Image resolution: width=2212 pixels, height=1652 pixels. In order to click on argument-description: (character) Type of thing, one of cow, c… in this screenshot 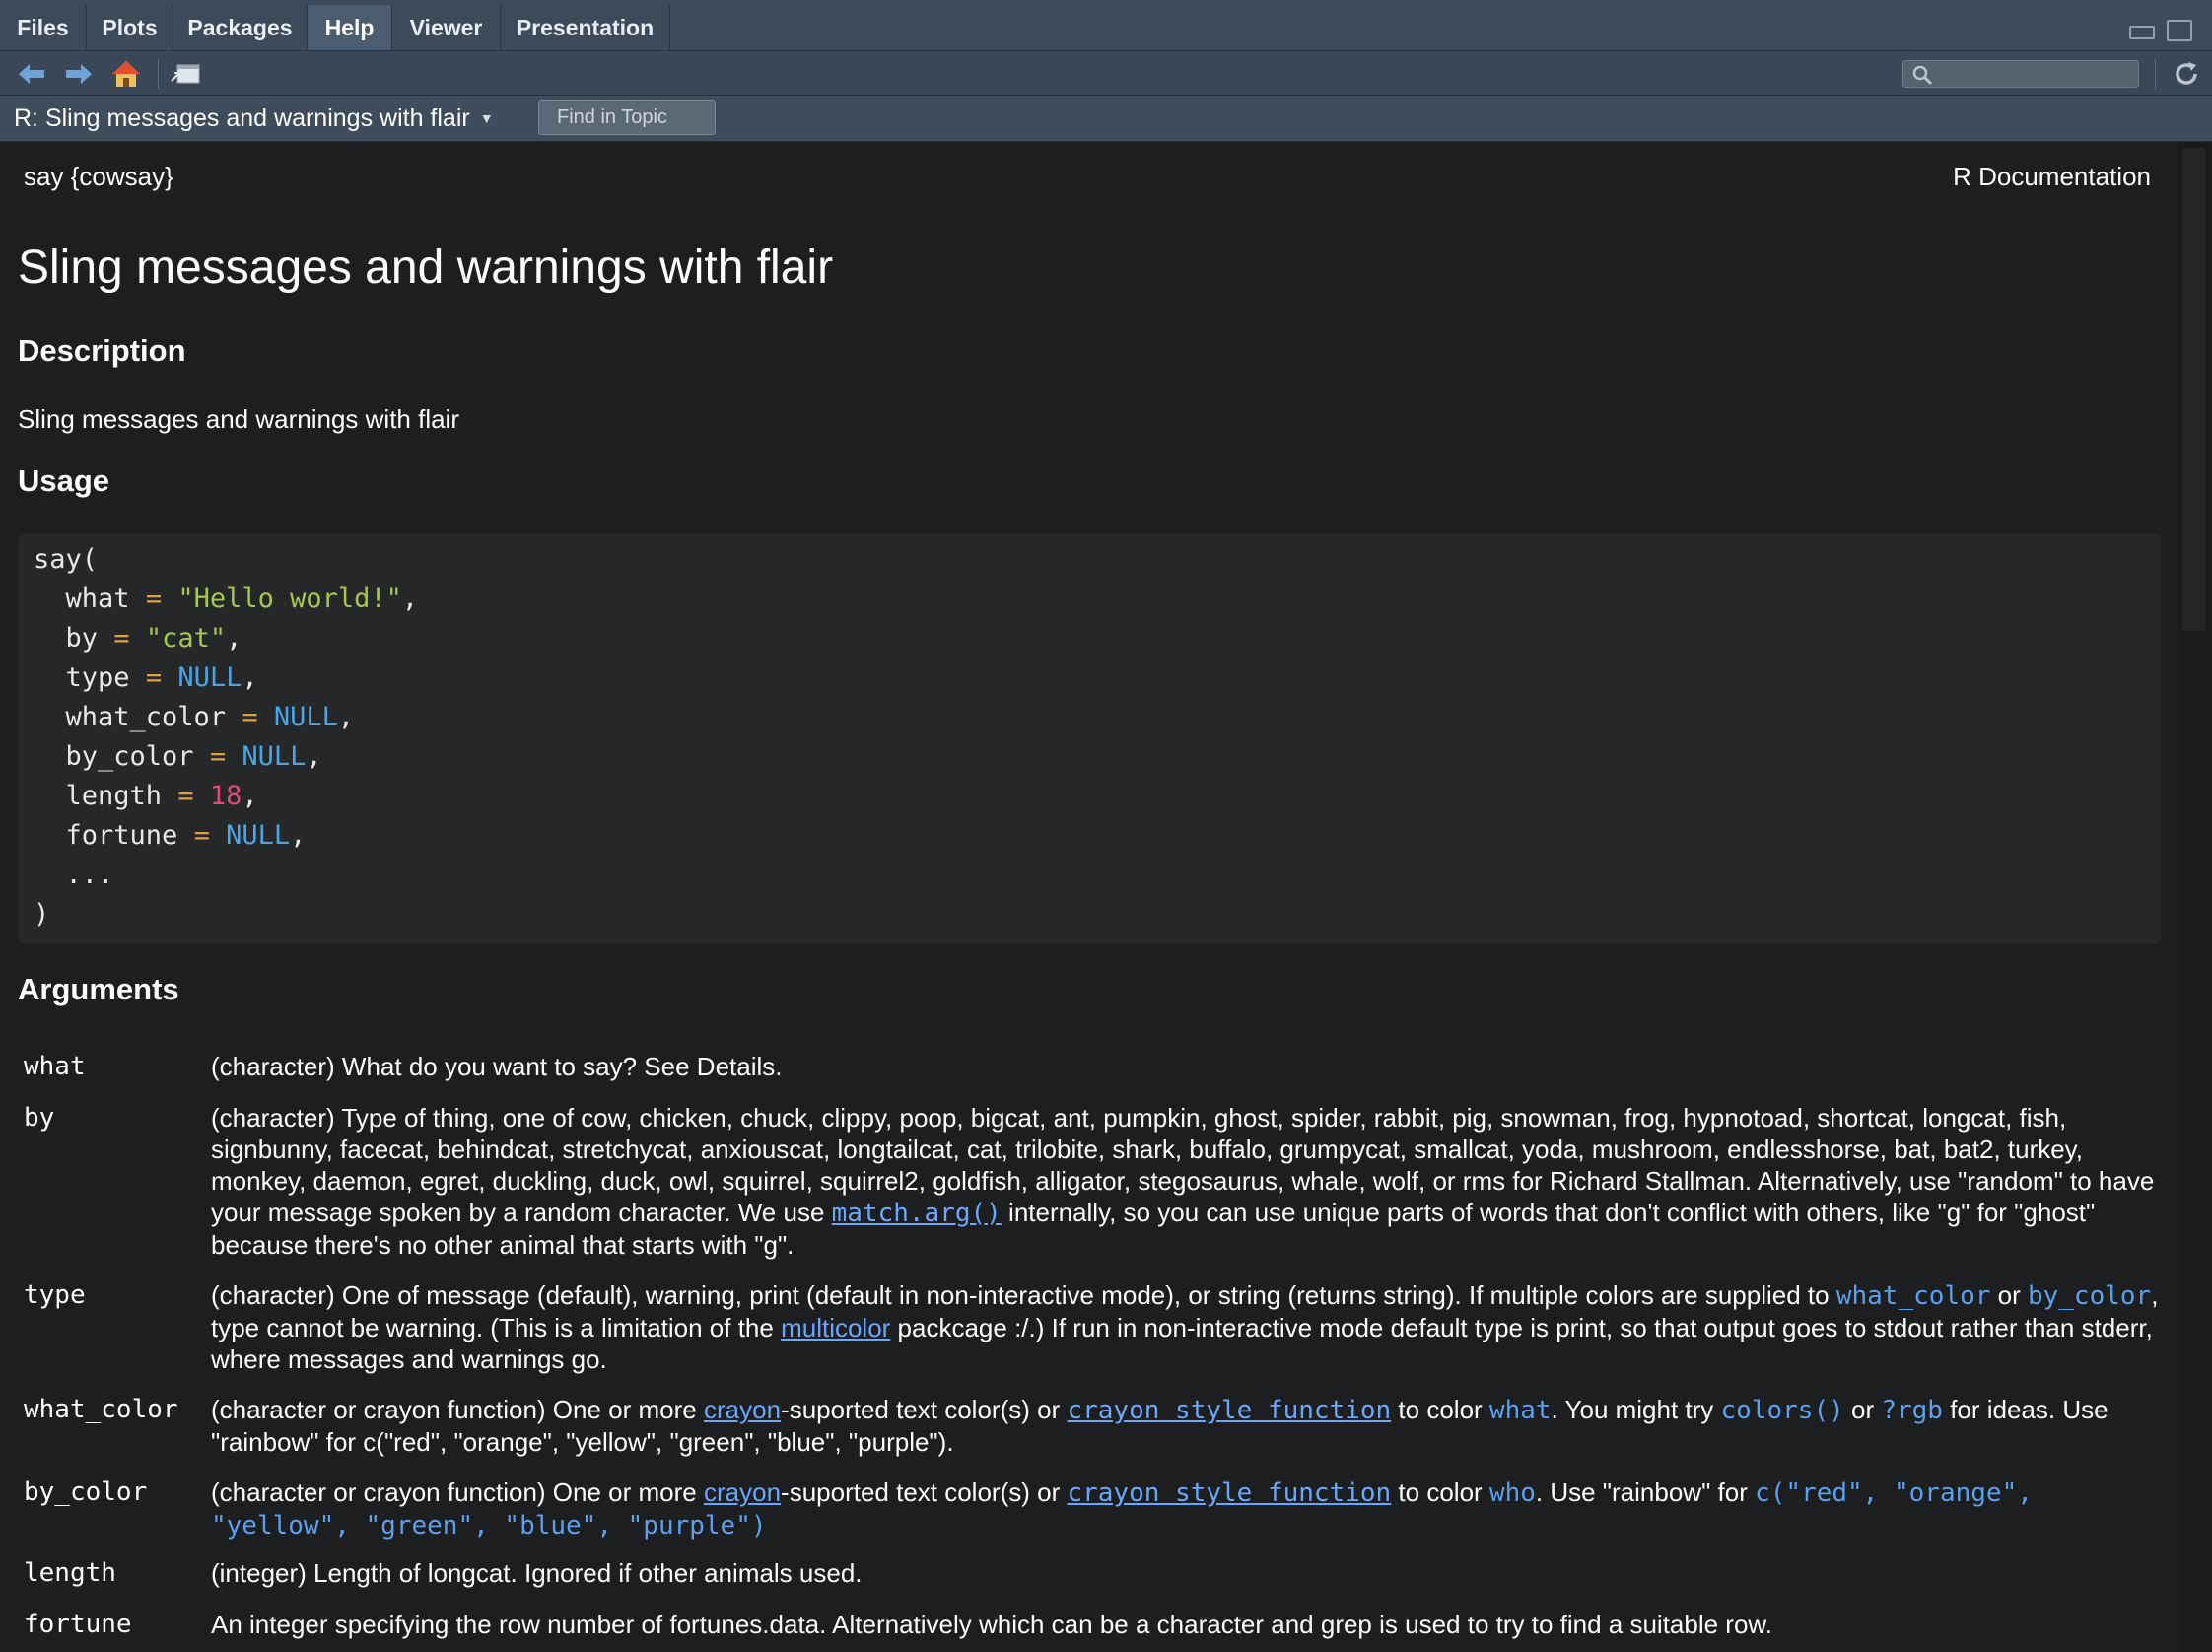, I will do `click(1192, 1181)`.